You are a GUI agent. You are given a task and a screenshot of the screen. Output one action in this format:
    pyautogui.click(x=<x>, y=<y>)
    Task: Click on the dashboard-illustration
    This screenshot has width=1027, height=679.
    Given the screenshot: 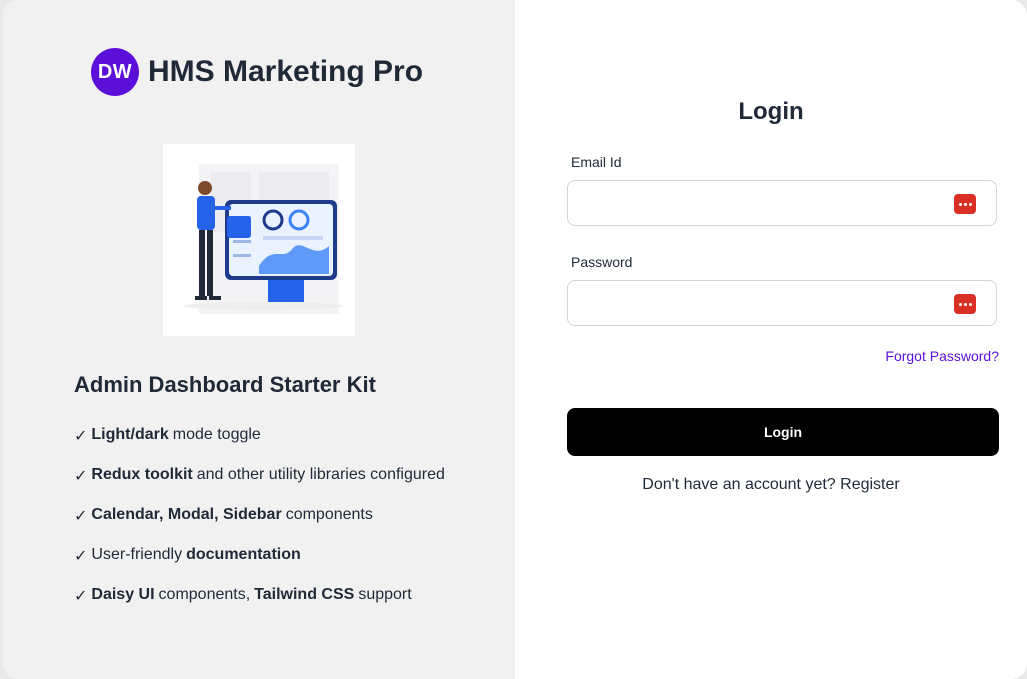 What is the action you would take?
    pyautogui.click(x=259, y=240)
    